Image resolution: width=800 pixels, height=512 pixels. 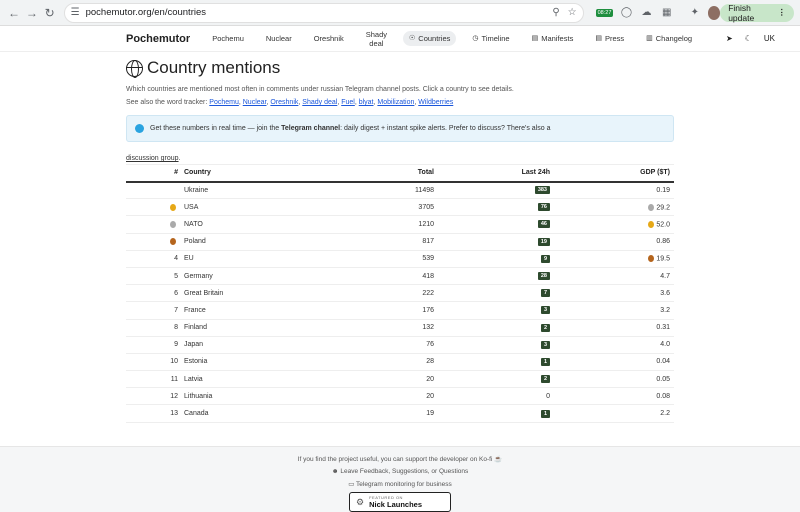 I want to click on profile-avatar, so click(x=714, y=12).